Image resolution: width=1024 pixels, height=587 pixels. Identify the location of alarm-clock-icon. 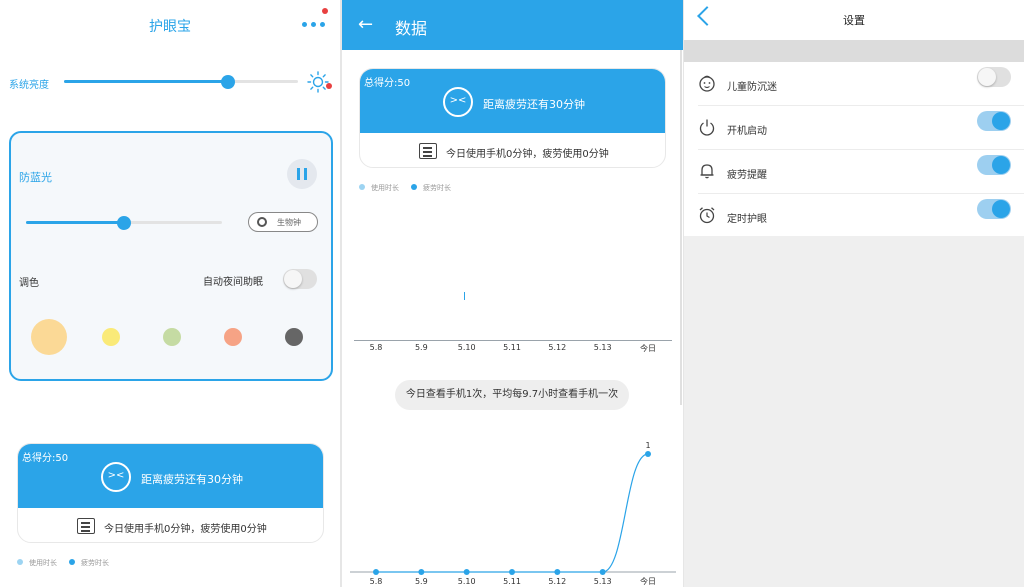
(707, 215).